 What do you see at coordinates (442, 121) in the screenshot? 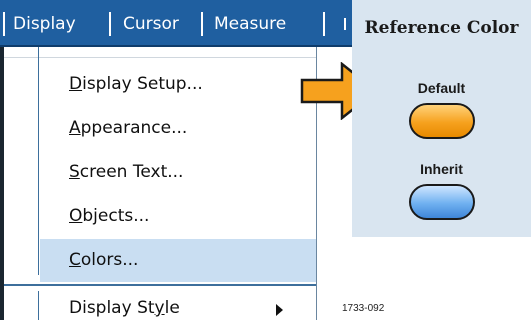
I see `default-button` at bounding box center [442, 121].